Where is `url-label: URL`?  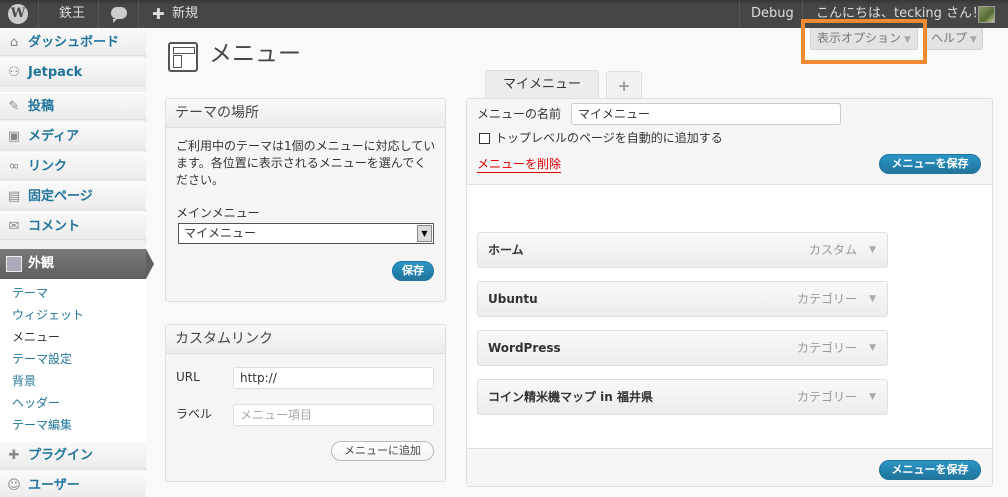 url-label: URL is located at coordinates (188, 377).